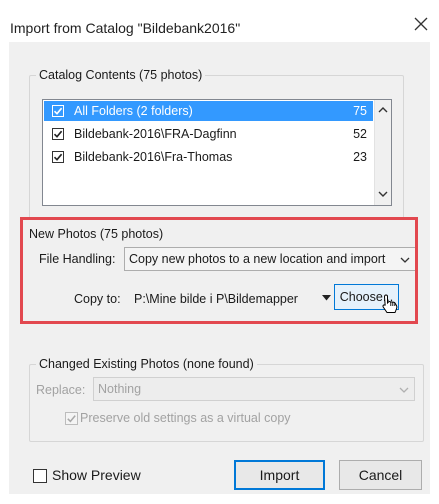  Describe the element at coordinates (40, 476) in the screenshot. I see `show-preview-checkbox` at that location.